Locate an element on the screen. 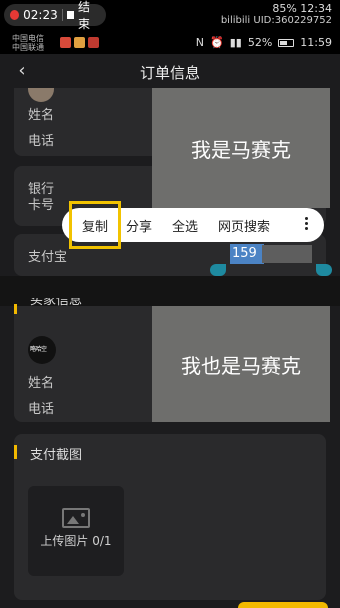  record-time: 02:23 is located at coordinates (40, 15).